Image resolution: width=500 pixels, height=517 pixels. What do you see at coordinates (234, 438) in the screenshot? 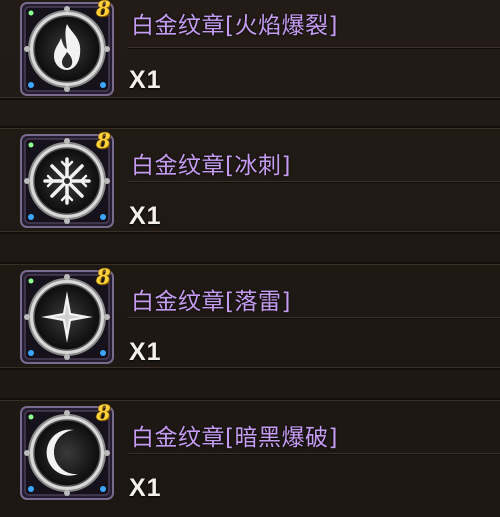
I see `item-name: 白金纹章[暗黑爆破]` at bounding box center [234, 438].